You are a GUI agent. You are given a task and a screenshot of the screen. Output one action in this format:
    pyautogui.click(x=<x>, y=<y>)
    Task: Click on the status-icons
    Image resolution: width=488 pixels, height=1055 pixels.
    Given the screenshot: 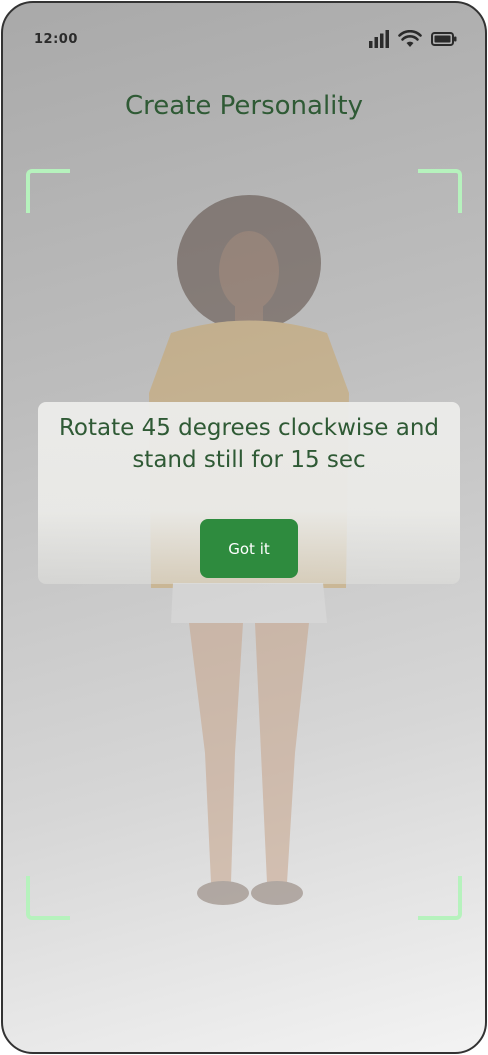 What is the action you would take?
    pyautogui.click(x=413, y=39)
    